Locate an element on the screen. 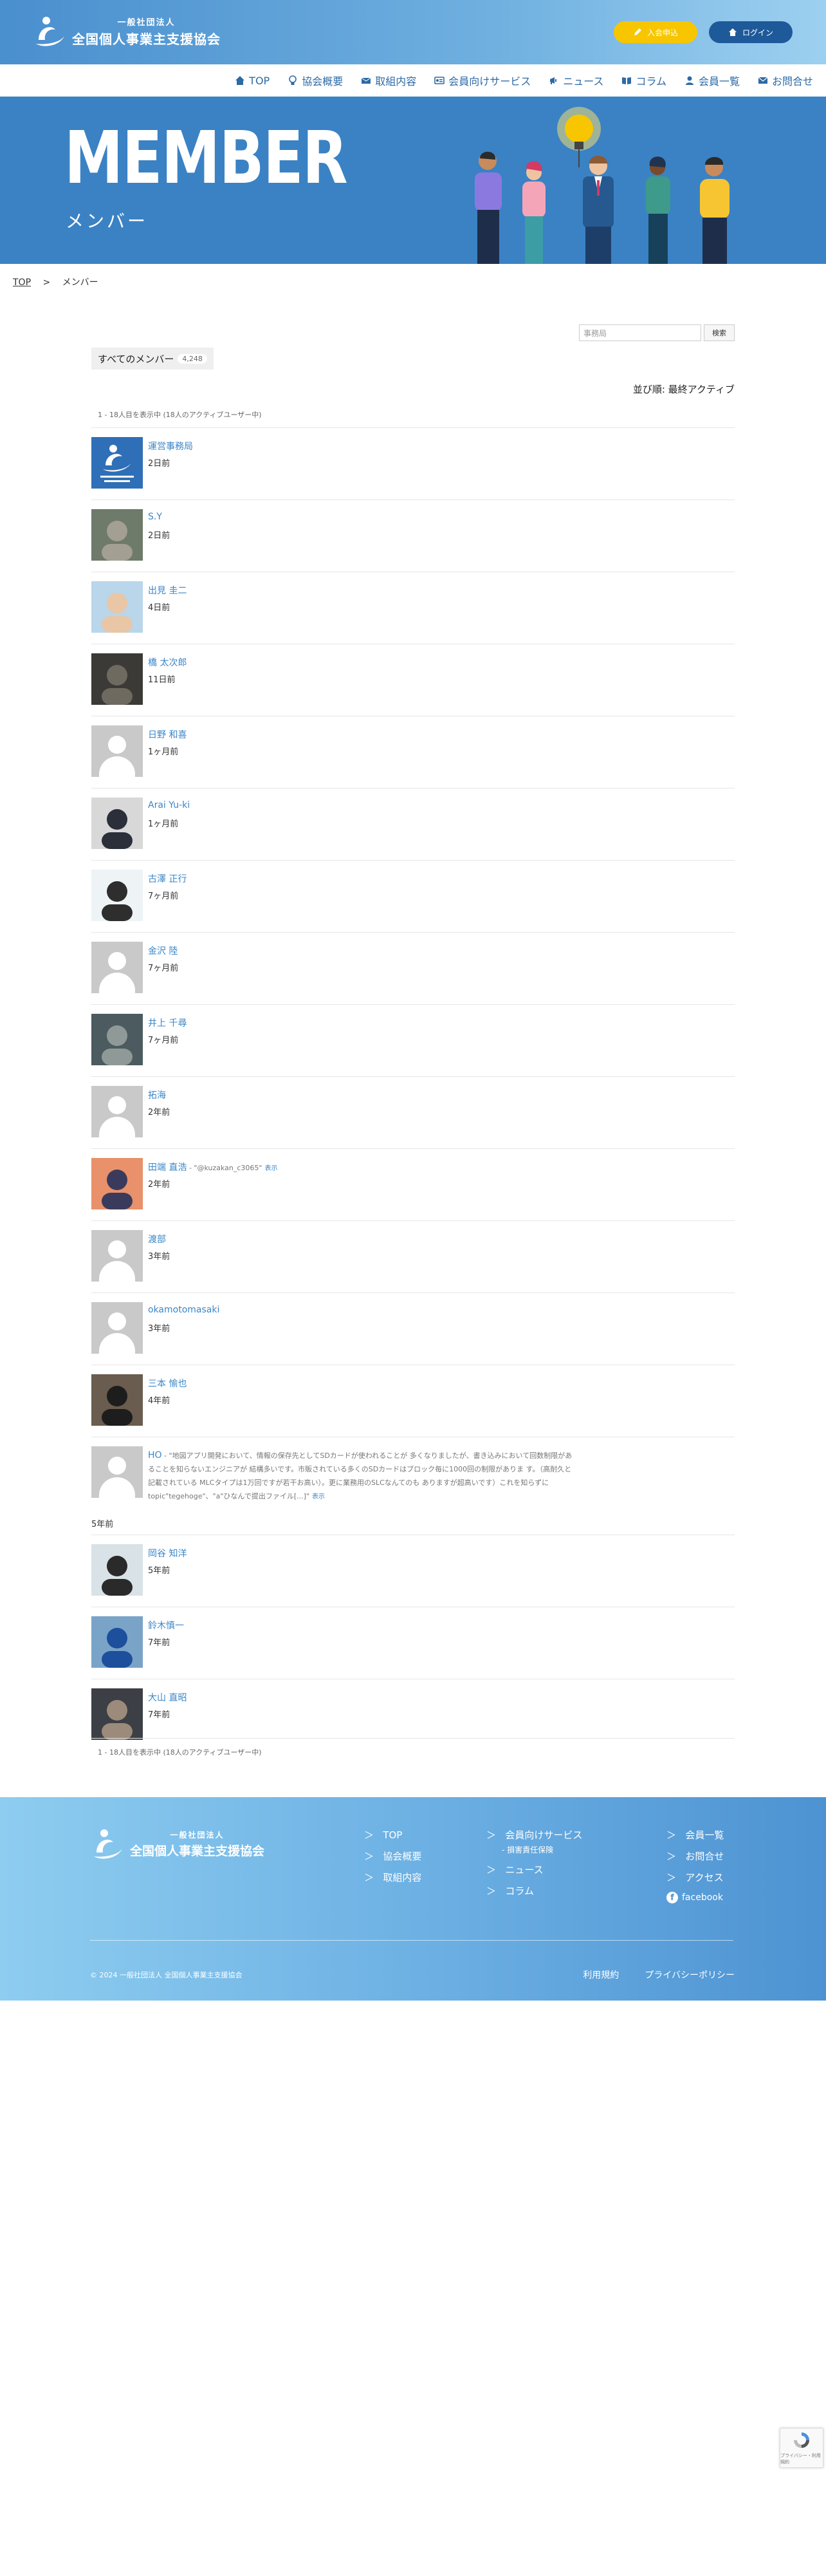 The height and width of the screenshot is (2576, 826). member-name: 拓海 is located at coordinates (157, 1094).